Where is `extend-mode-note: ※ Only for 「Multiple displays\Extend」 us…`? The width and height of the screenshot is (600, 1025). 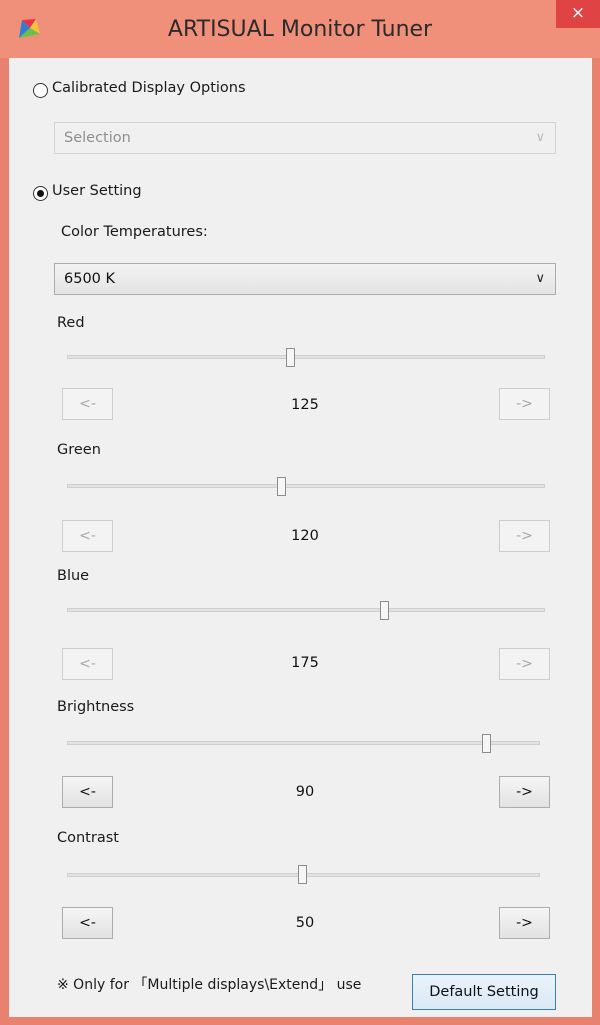
extend-mode-note: ※ Only for 「Multiple displays\Extend」 us… is located at coordinates (209, 985).